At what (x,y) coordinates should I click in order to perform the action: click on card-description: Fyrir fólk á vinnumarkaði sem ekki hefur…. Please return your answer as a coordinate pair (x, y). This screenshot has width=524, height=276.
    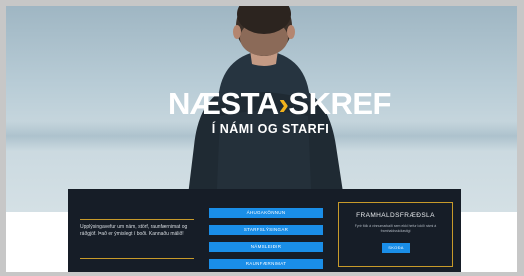
    Looking at the image, I should click on (395, 228).